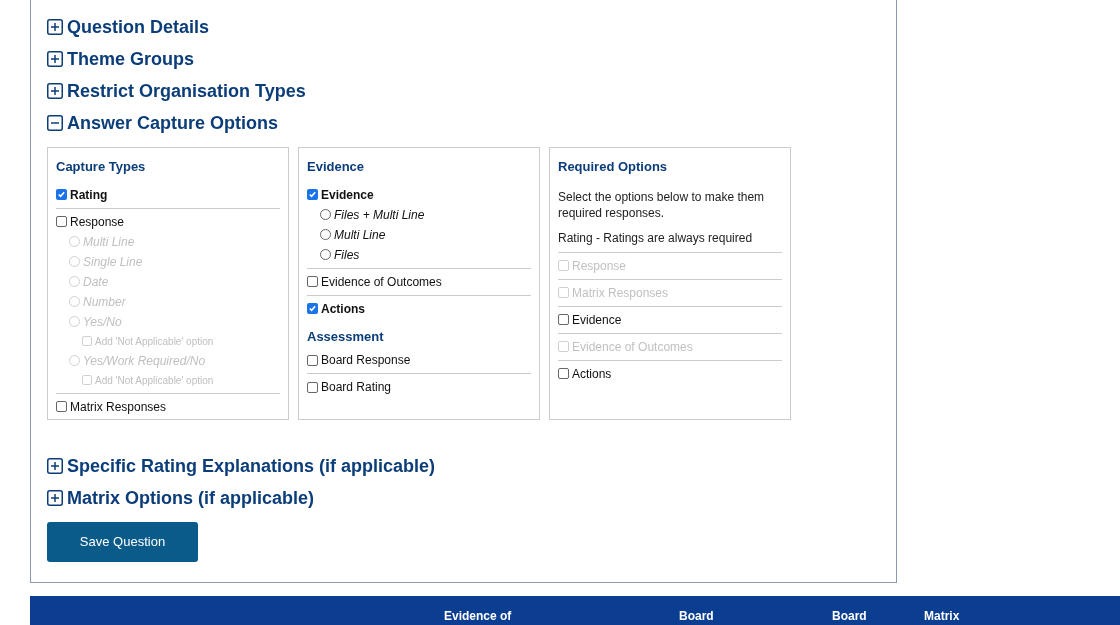 The height and width of the screenshot is (625, 1120). Describe the element at coordinates (613, 167) in the screenshot. I see `panel-title: Required Options` at that location.